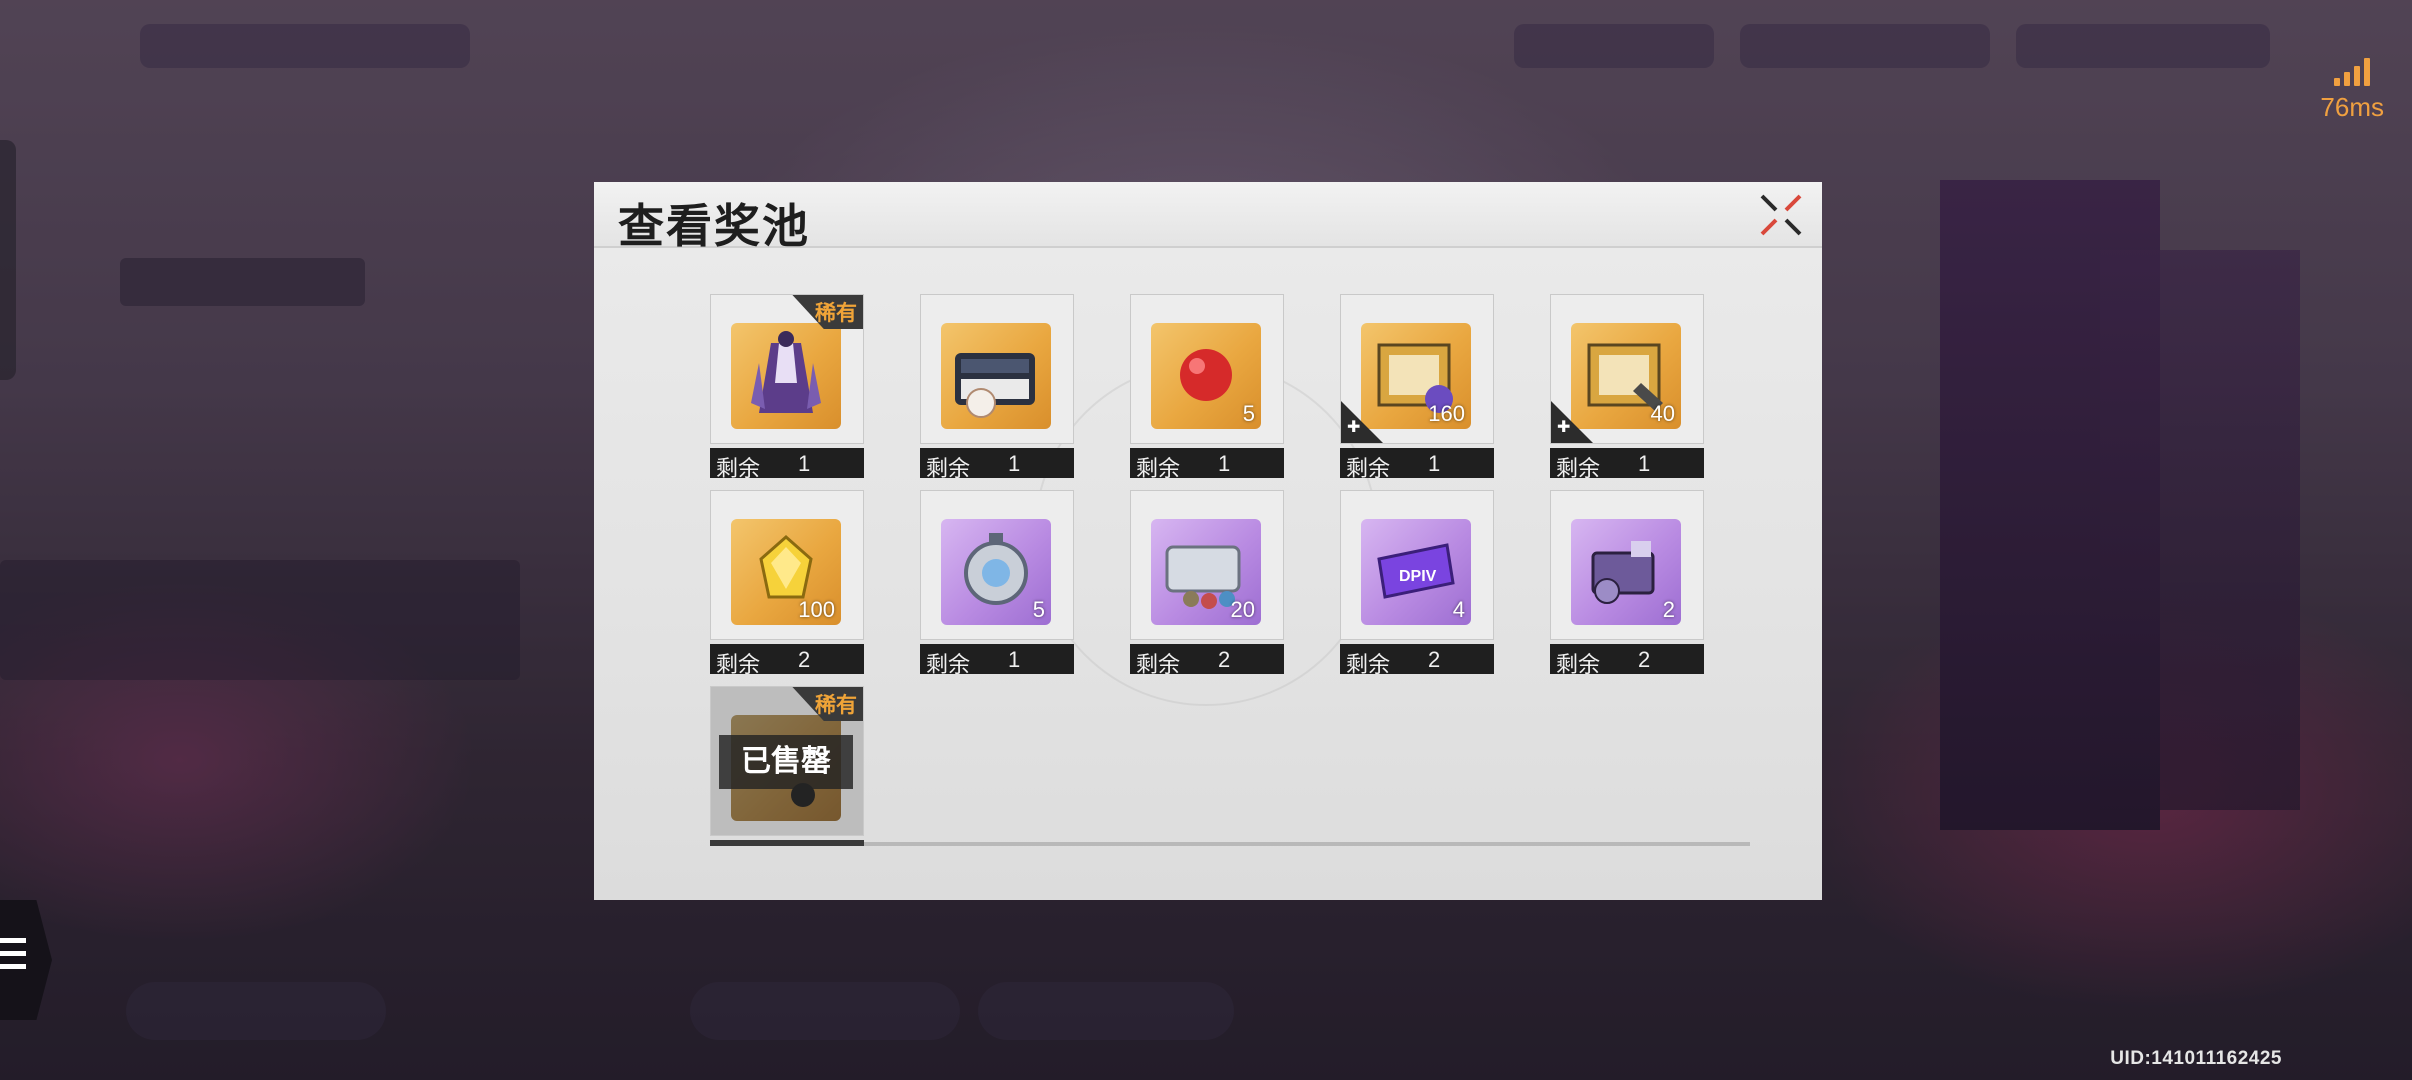 The width and height of the screenshot is (2412, 1080). What do you see at coordinates (2352, 107) in the screenshot?
I see `ping-label: 76ms` at bounding box center [2352, 107].